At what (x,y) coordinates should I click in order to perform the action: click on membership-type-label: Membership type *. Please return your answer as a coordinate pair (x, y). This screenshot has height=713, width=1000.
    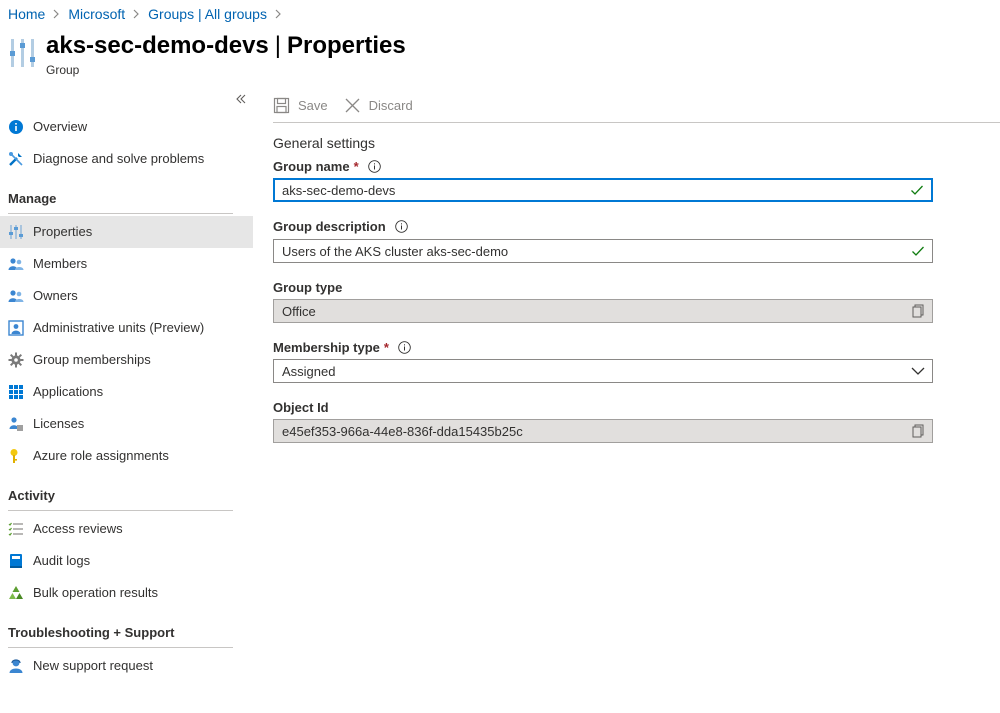
    Looking at the image, I should click on (342, 347).